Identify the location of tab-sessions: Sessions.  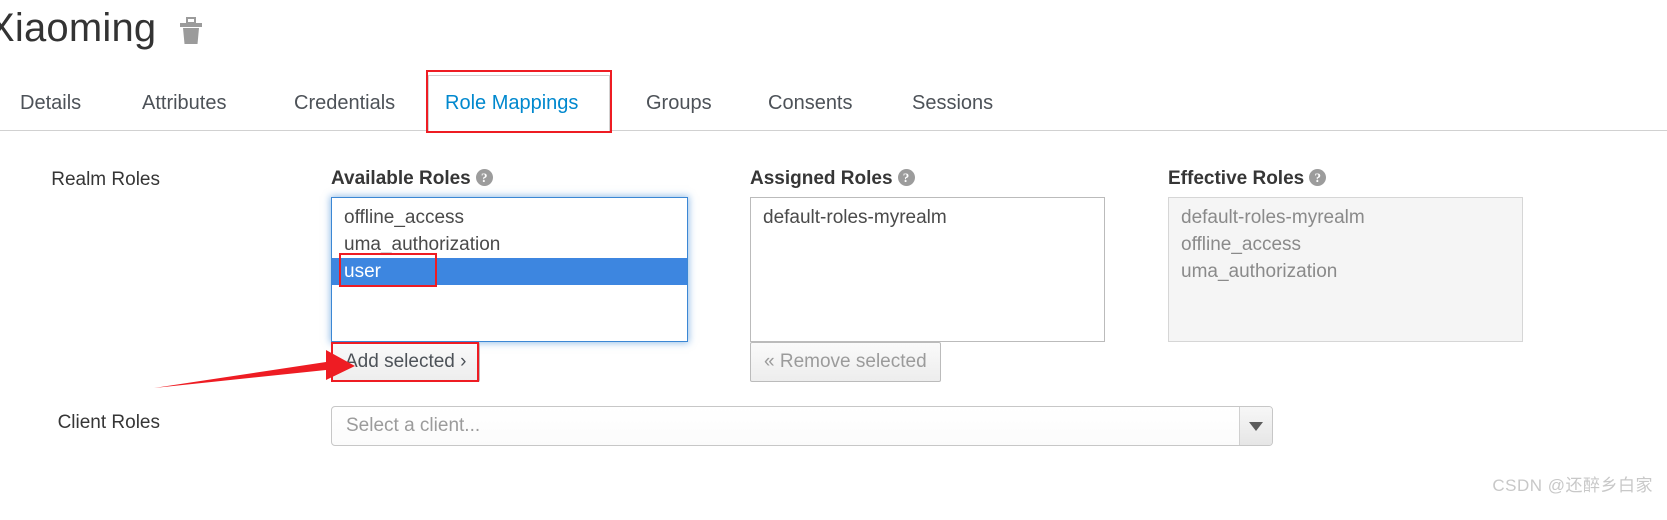
(955, 103).